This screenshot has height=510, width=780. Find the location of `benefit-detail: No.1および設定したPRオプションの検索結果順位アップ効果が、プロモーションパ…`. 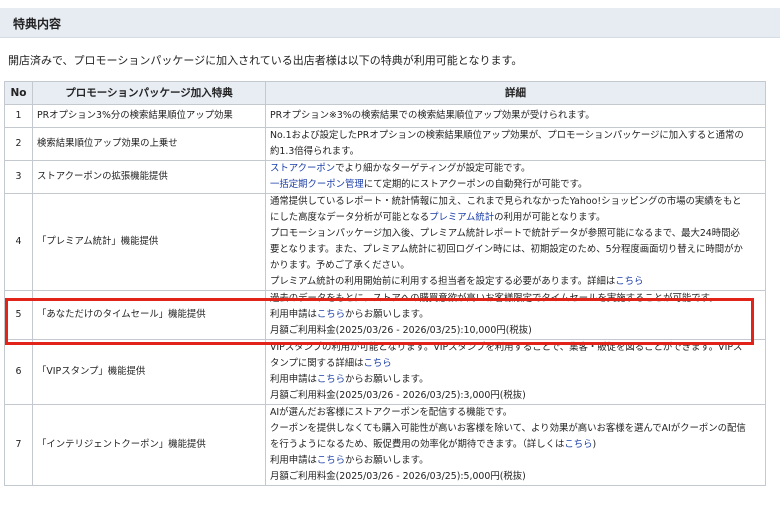

benefit-detail: No.1および設定したPRオプションの検索結果順位アップ効果が、プロモーションパ… is located at coordinates (515, 144).